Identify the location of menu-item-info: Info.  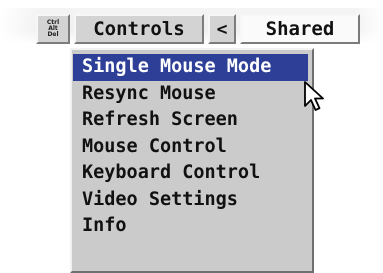
(190, 226).